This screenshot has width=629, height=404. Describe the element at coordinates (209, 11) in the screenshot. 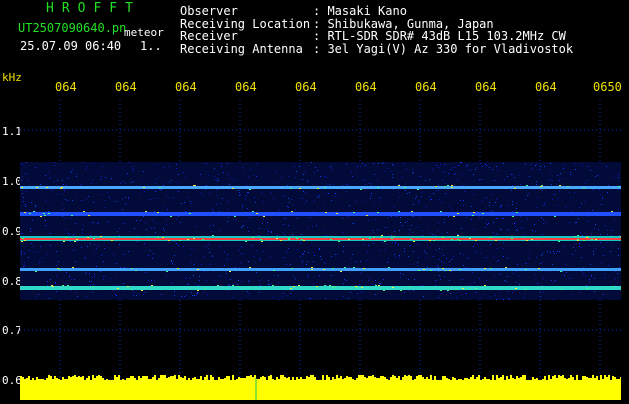

I see `info-label: Observer` at that location.